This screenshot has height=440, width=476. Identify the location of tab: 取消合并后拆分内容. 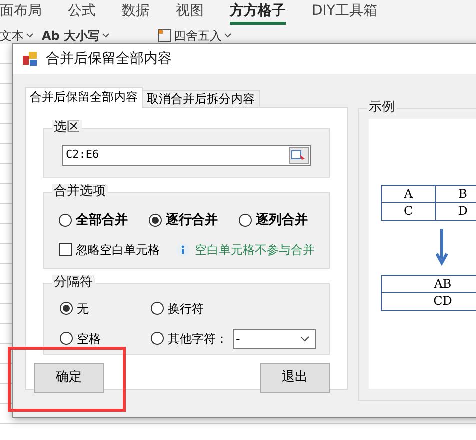
(201, 99).